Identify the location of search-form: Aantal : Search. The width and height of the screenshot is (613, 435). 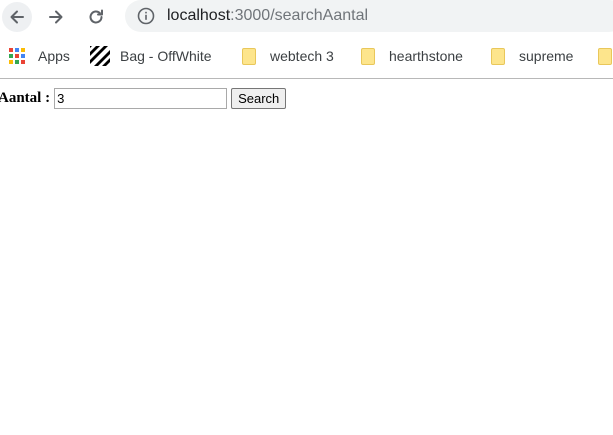
(143, 98).